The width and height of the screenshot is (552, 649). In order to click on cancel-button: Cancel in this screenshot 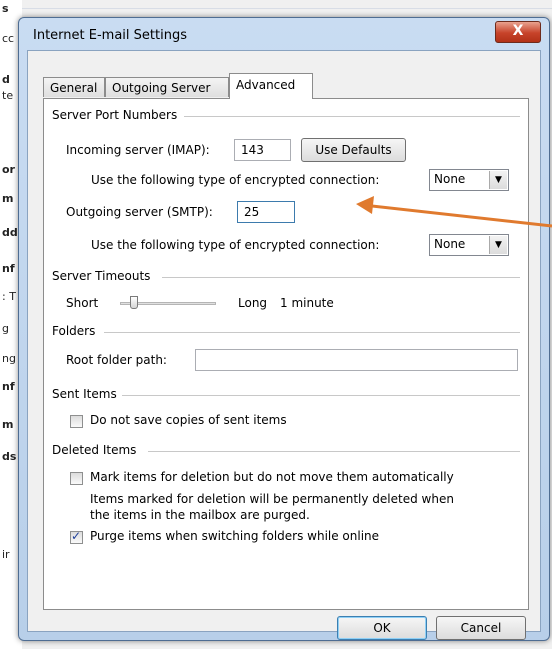, I will do `click(481, 628)`.